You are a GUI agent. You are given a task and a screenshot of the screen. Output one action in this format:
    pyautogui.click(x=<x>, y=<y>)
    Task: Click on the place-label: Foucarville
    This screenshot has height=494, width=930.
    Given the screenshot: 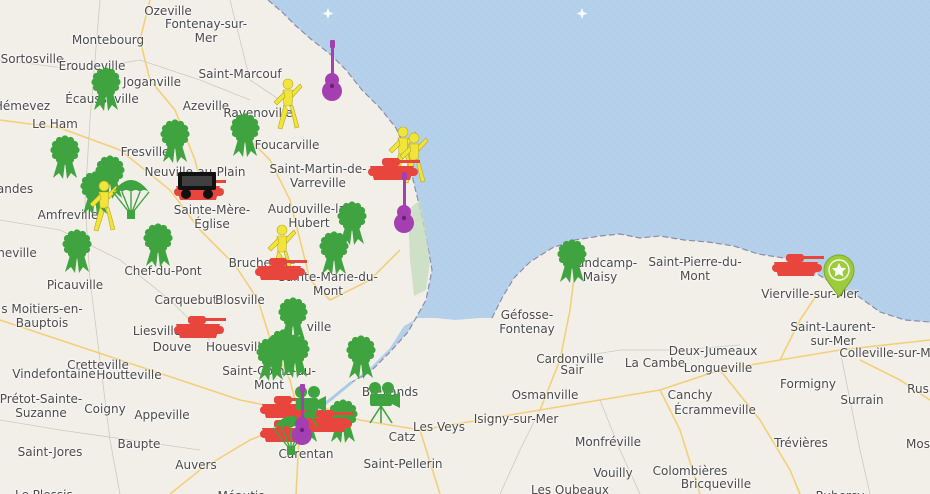 What is the action you would take?
    pyautogui.click(x=287, y=145)
    